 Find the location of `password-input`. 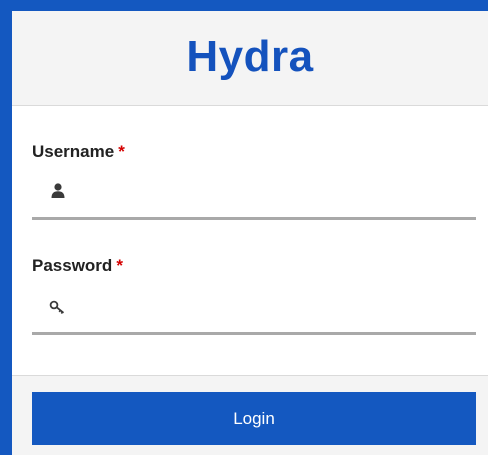

password-input is located at coordinates (277, 308).